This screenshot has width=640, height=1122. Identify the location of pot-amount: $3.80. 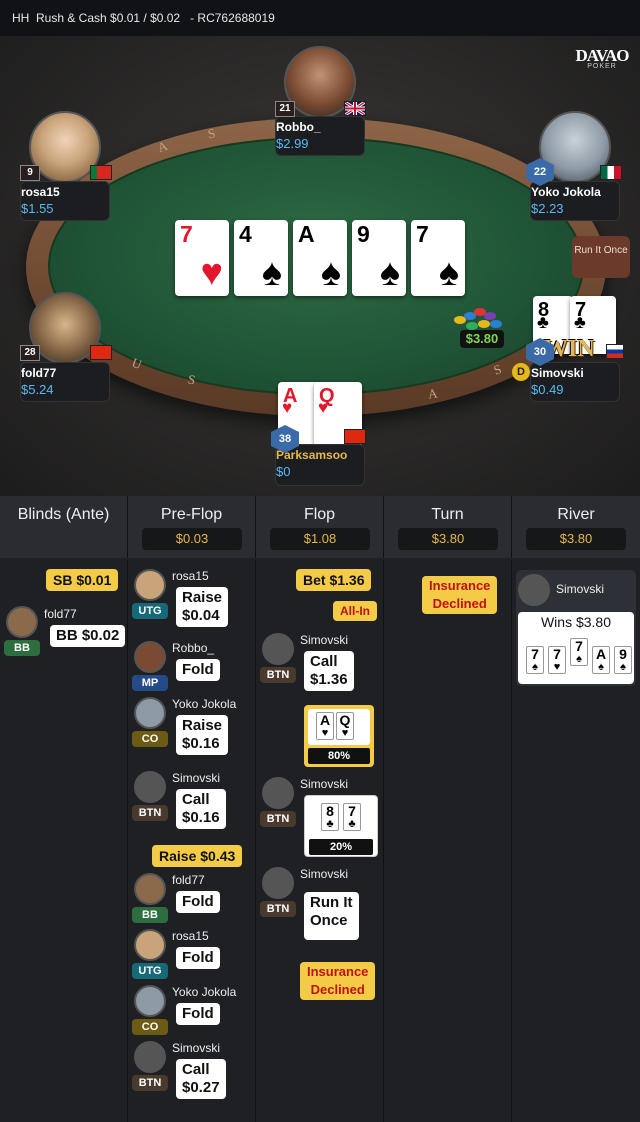
(482, 339).